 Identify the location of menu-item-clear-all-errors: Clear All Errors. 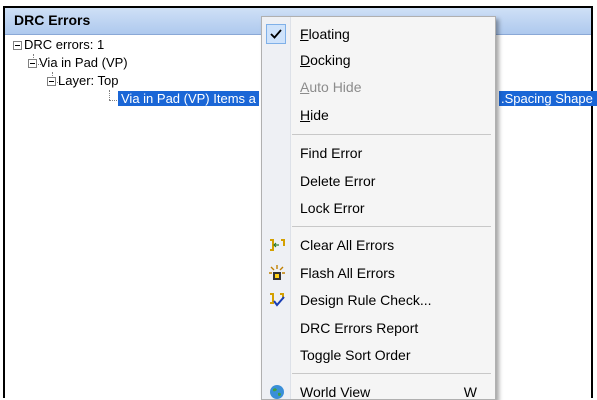
(378, 245).